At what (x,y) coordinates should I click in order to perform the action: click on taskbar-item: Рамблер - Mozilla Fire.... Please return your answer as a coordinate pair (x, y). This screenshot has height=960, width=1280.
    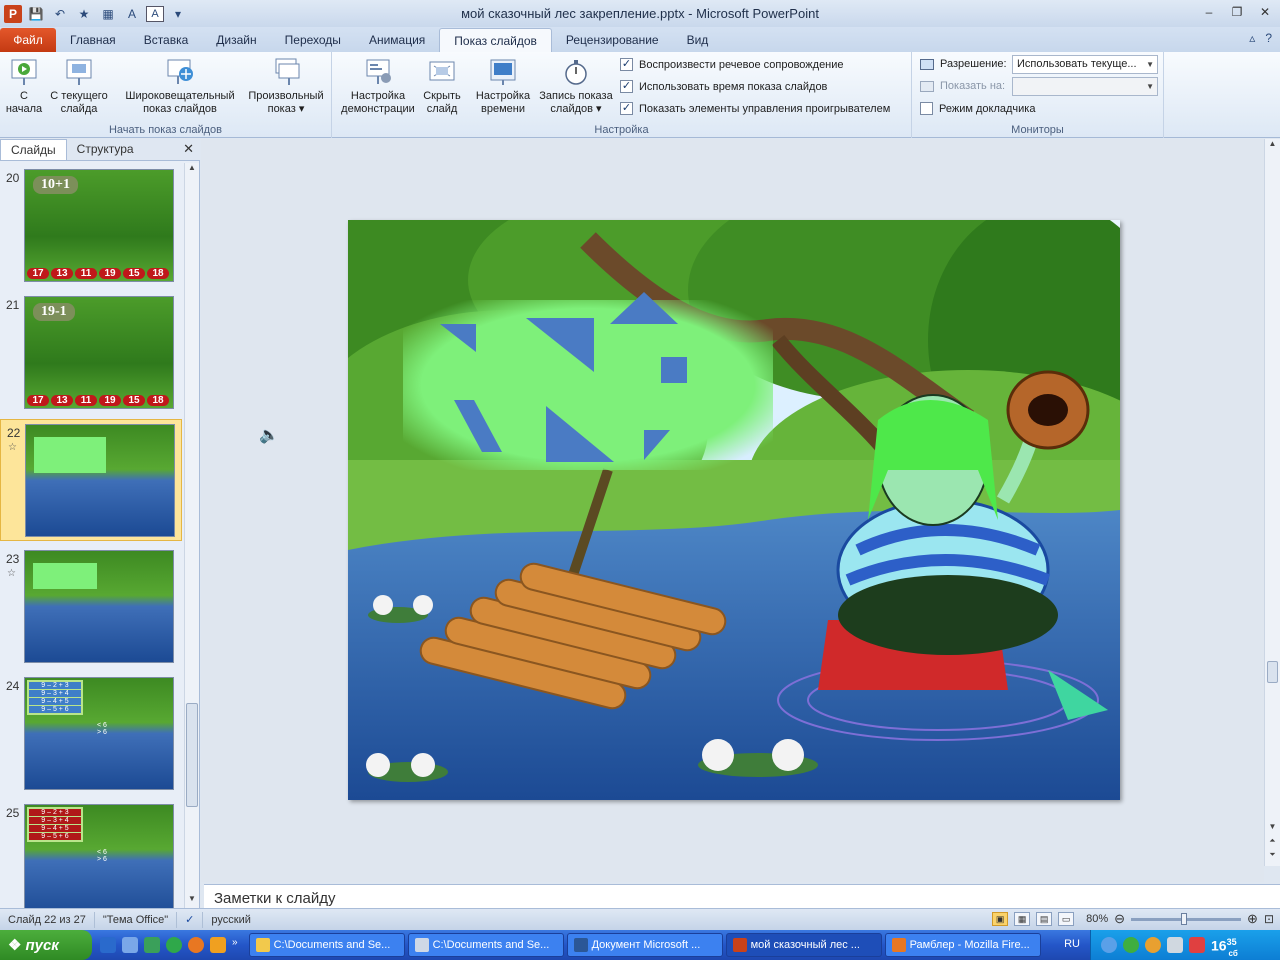
    Looking at the image, I should click on (962, 945).